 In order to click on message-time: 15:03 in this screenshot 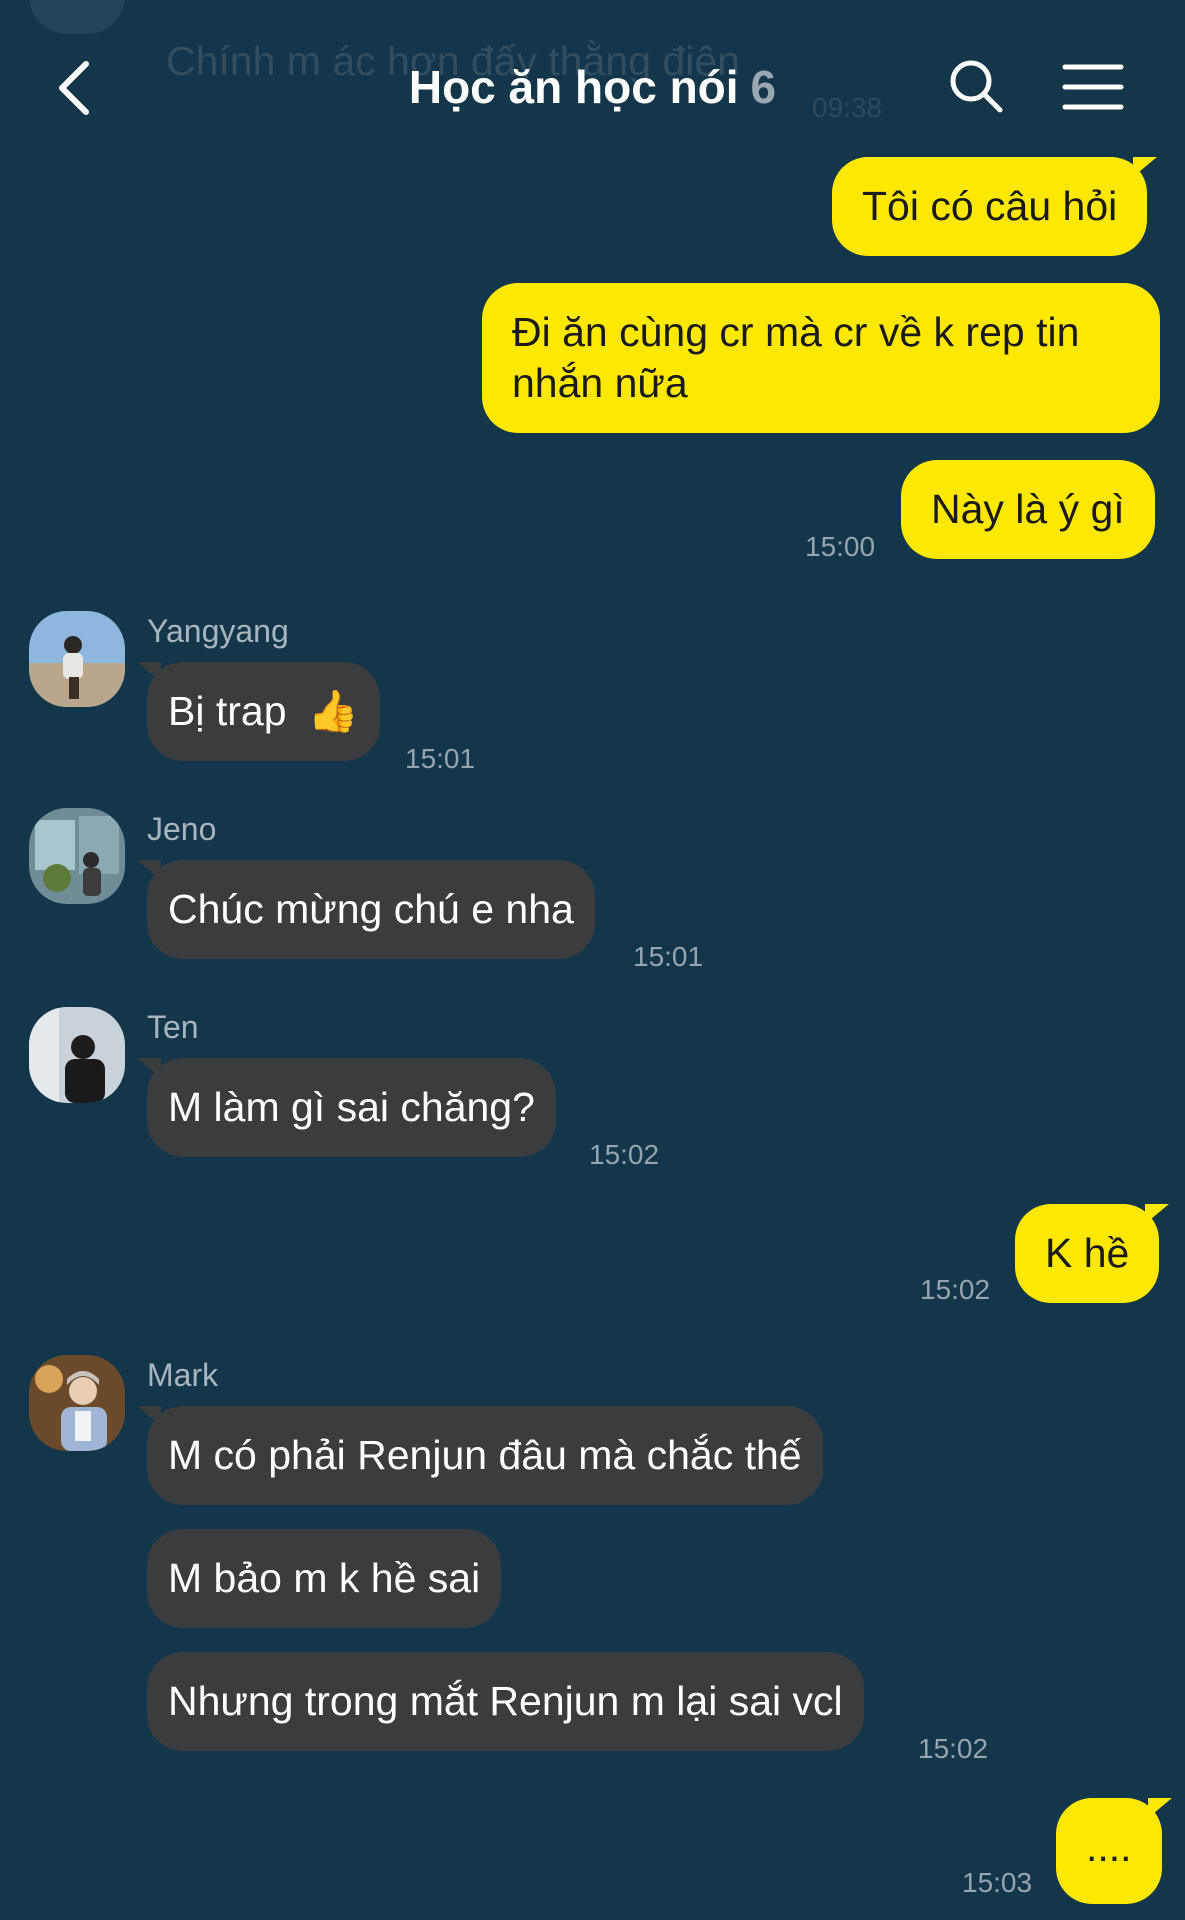, I will do `click(997, 1882)`.